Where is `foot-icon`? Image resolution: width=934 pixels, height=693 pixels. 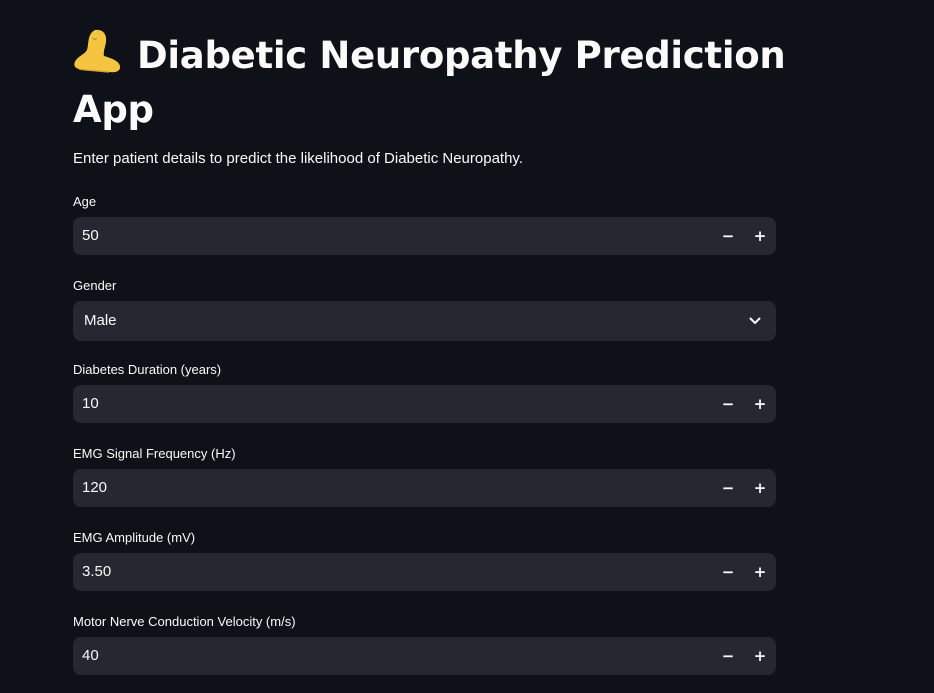 foot-icon is located at coordinates (97, 51).